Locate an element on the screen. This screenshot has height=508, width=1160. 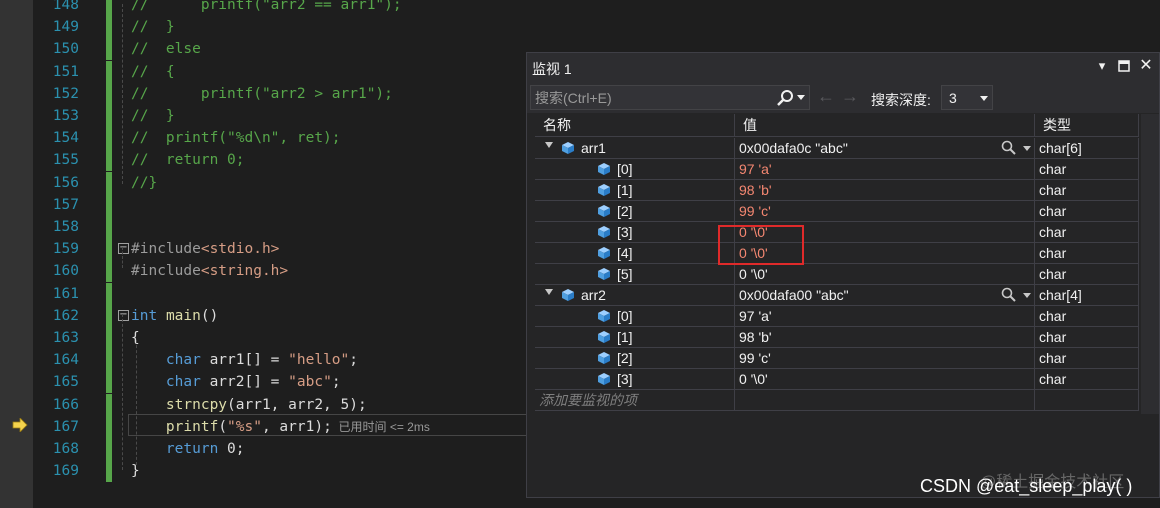
watch-title-bar: 监视 1 ▾ ✕ is located at coordinates (843, 67).